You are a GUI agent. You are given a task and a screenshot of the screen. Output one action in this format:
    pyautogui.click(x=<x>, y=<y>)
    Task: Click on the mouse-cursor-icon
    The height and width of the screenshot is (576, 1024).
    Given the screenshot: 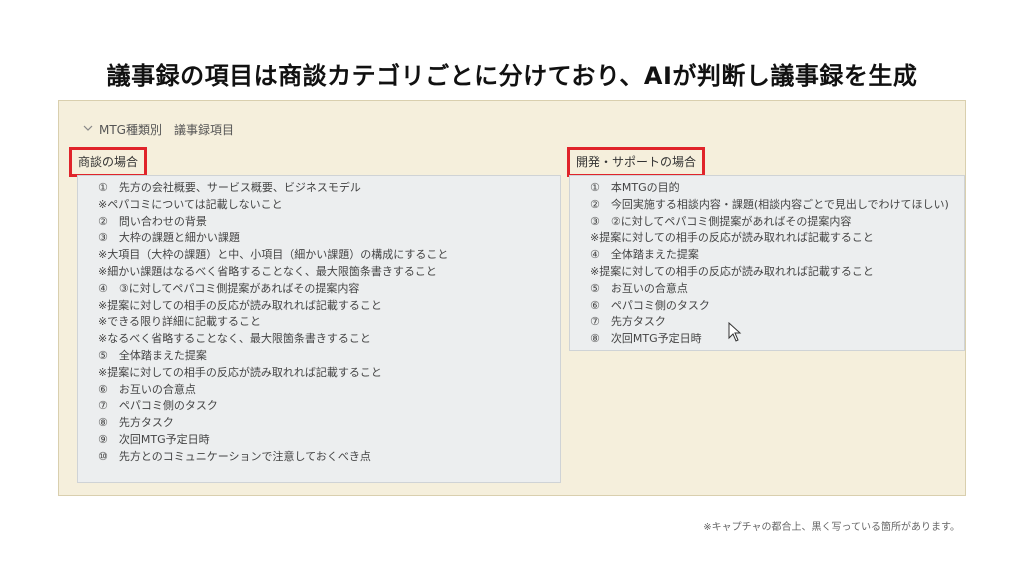 What is the action you would take?
    pyautogui.click(x=735, y=331)
    